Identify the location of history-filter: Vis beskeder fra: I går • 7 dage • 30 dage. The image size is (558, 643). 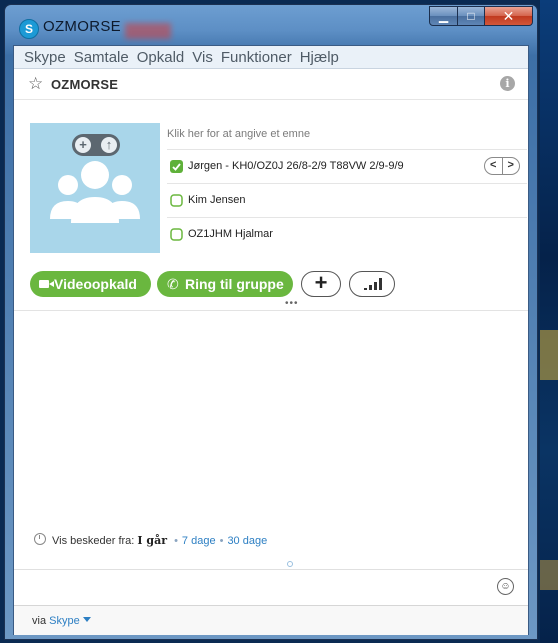
(150, 540).